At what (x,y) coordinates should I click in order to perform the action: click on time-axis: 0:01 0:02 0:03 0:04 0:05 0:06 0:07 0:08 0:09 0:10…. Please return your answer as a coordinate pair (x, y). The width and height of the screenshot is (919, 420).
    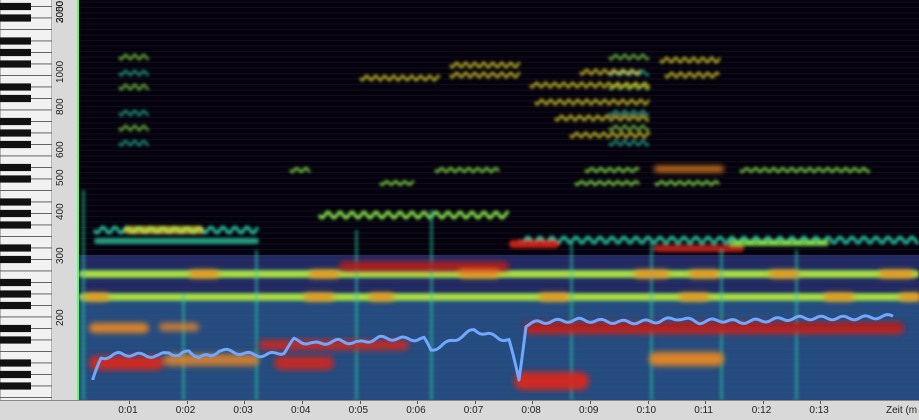
    Looking at the image, I should click on (459, 410).